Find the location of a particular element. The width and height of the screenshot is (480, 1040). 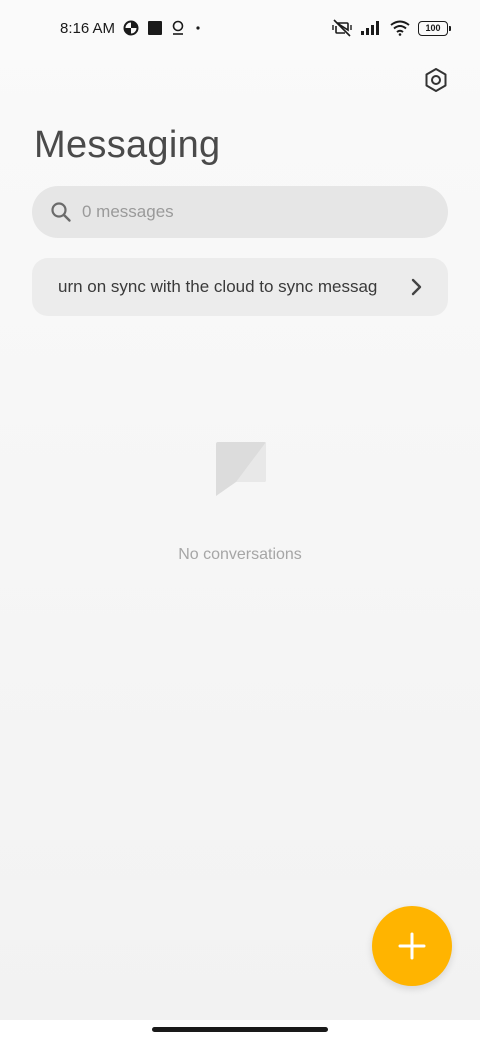

plus-icon is located at coordinates (412, 946).